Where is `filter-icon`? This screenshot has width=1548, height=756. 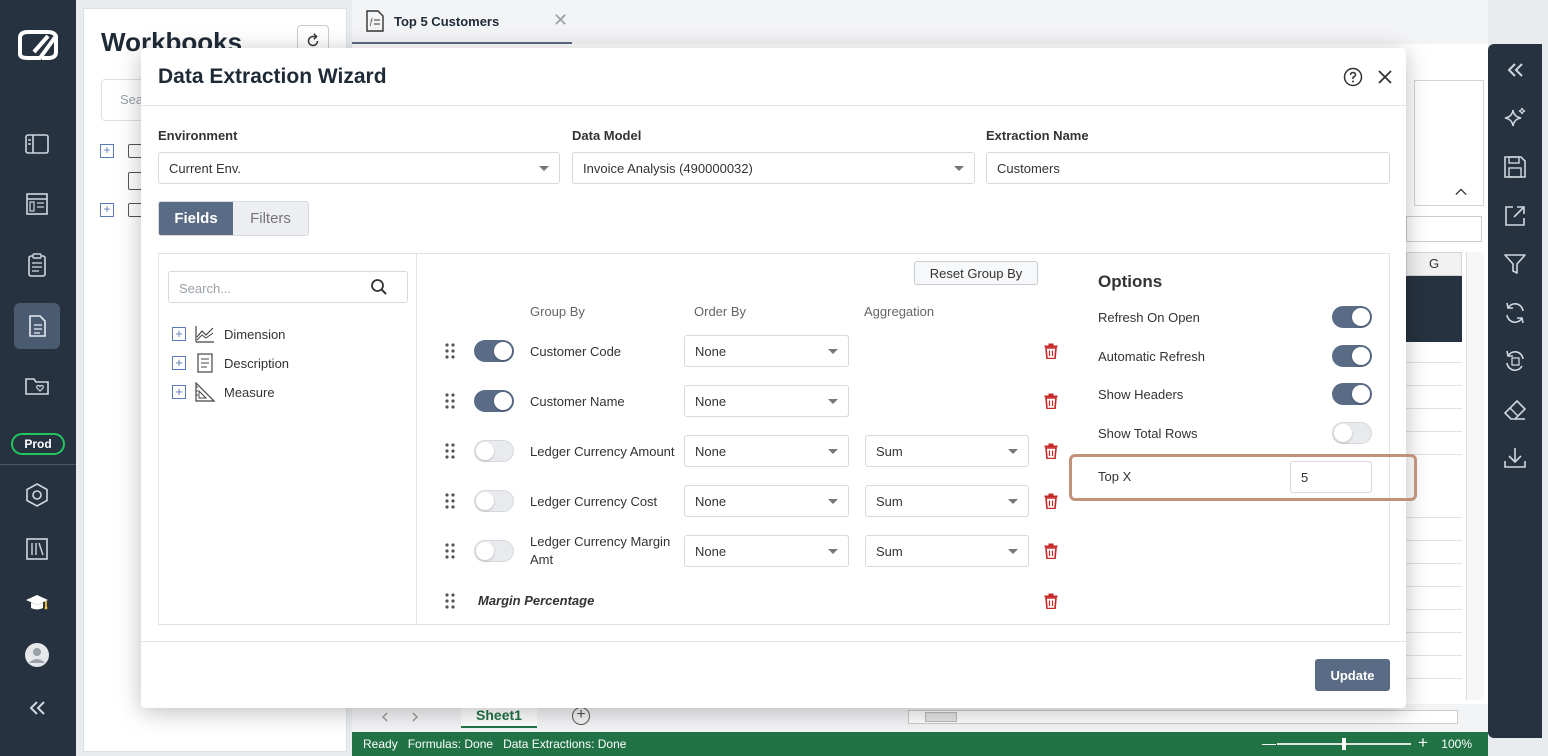
filter-icon is located at coordinates (1515, 264).